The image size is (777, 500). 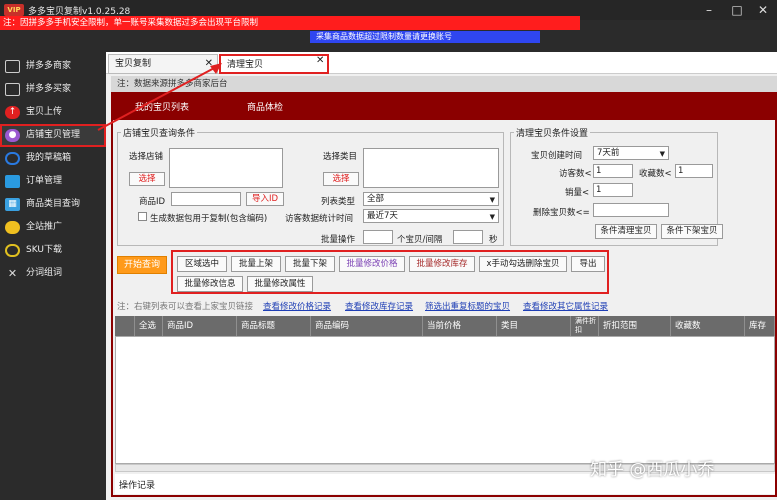 I want to click on interval-input, so click(x=468, y=237).